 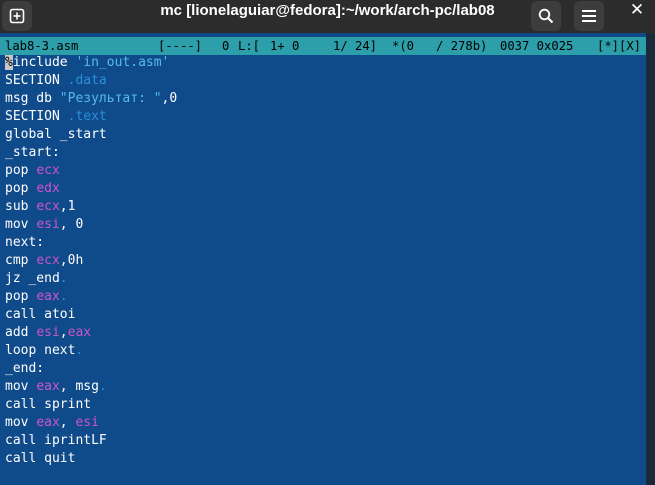 I want to click on search-icon, so click(x=546, y=16).